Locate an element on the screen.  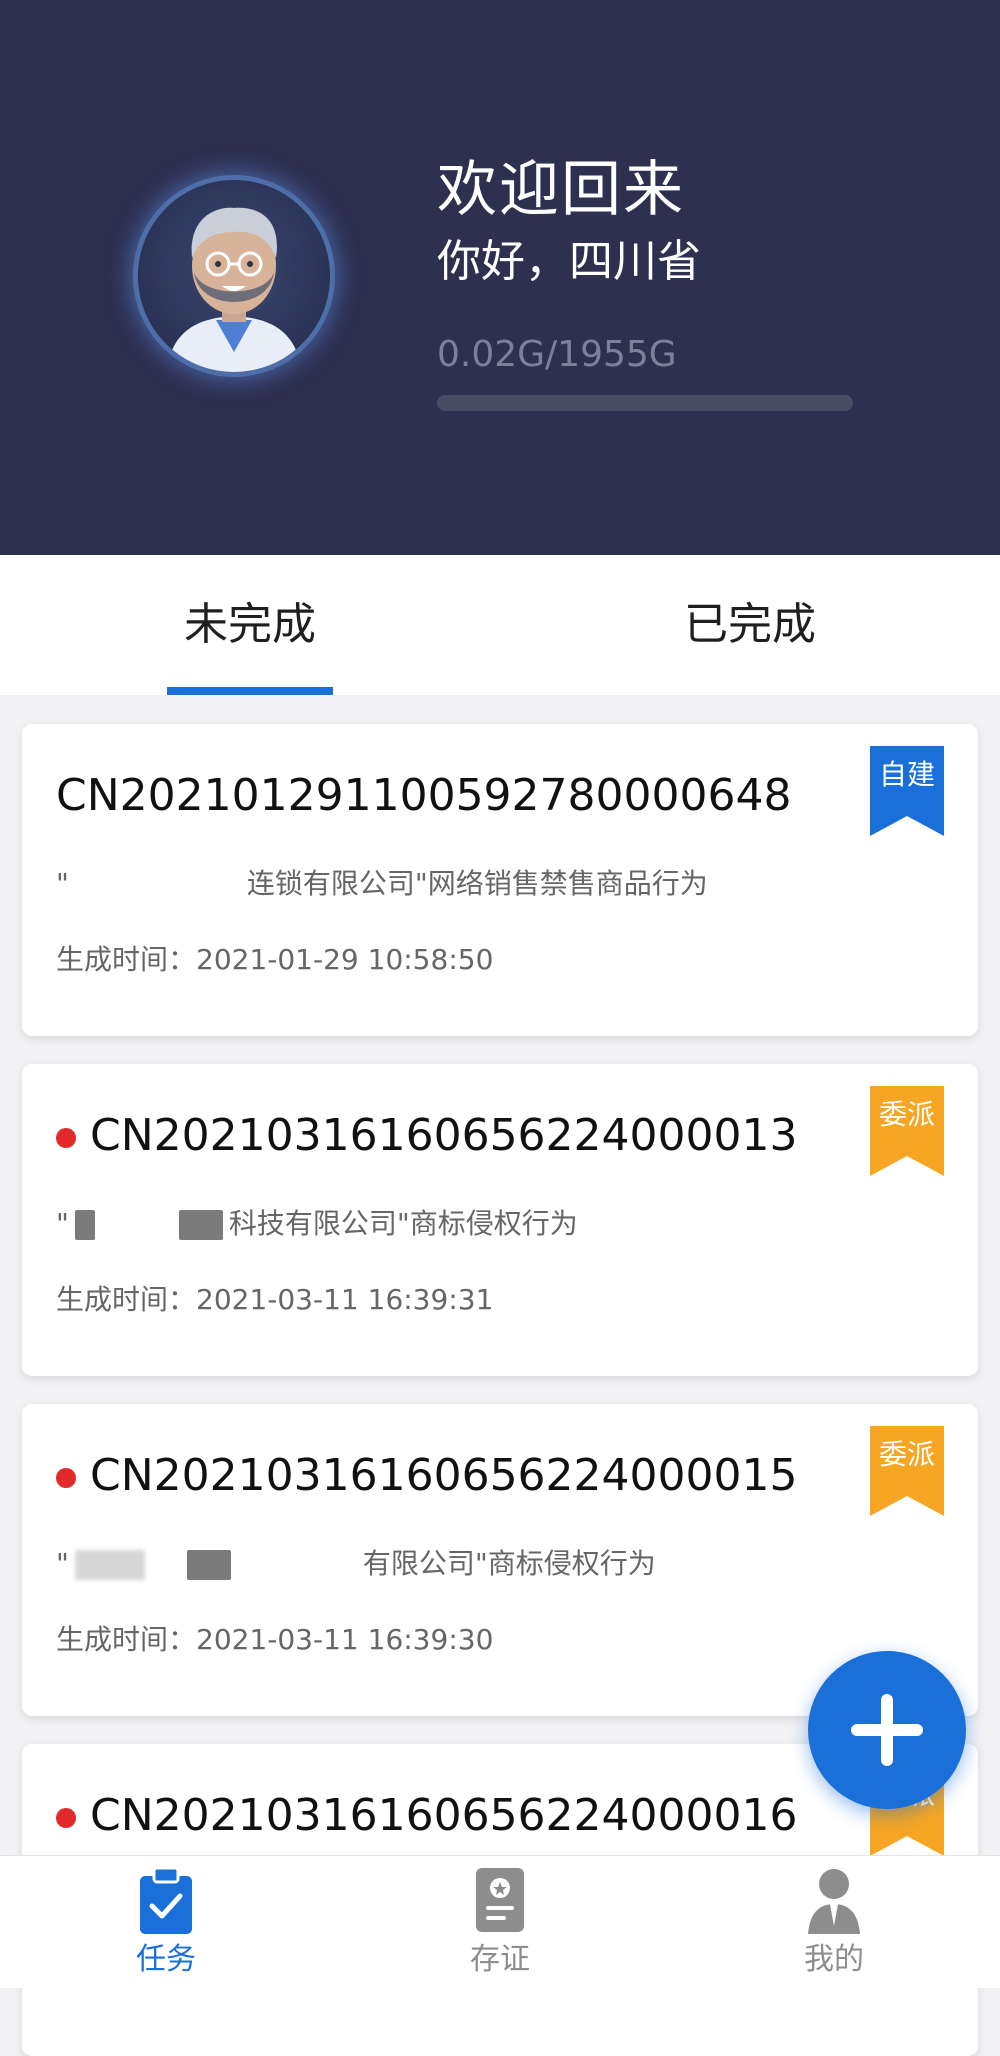
certificate-icon is located at coordinates (500, 1900).